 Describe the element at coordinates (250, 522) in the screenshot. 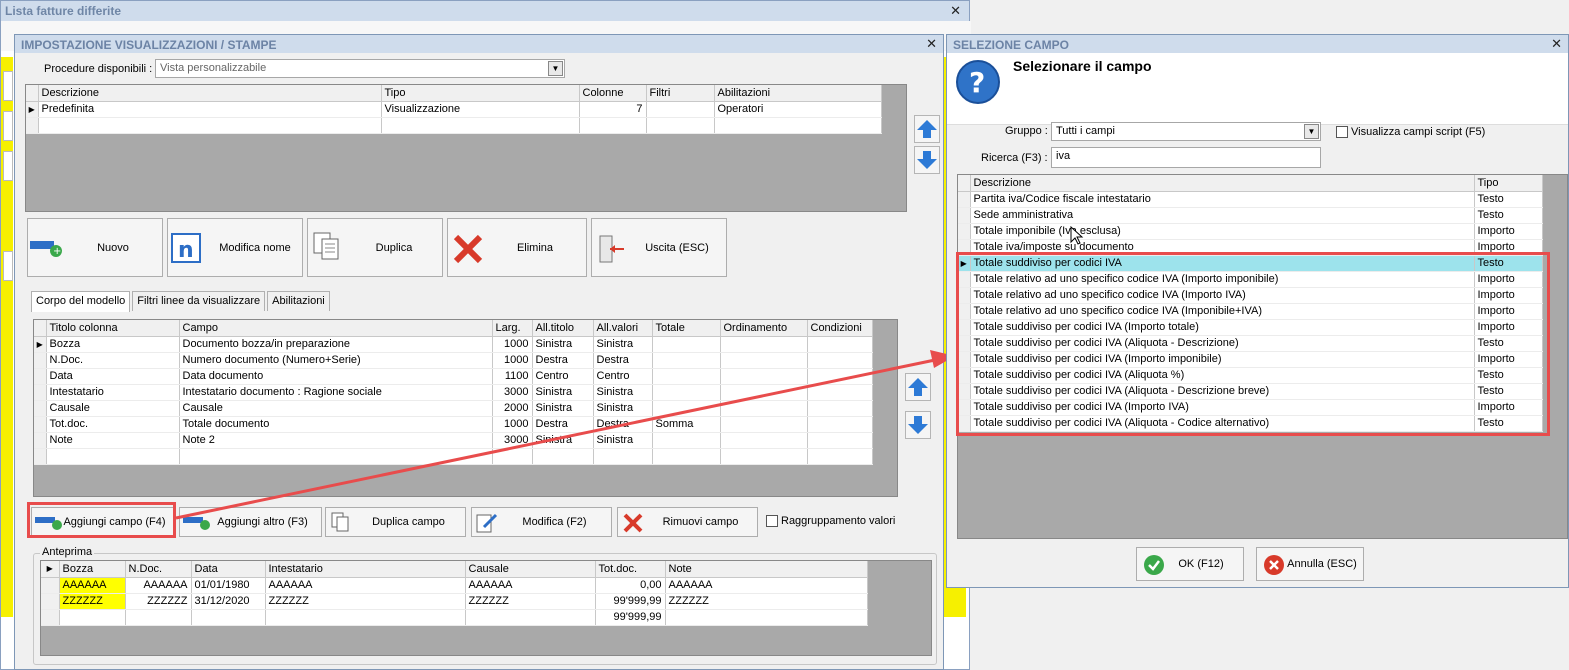

I see `add-other-button: Aggiungi altro (F3)` at that location.